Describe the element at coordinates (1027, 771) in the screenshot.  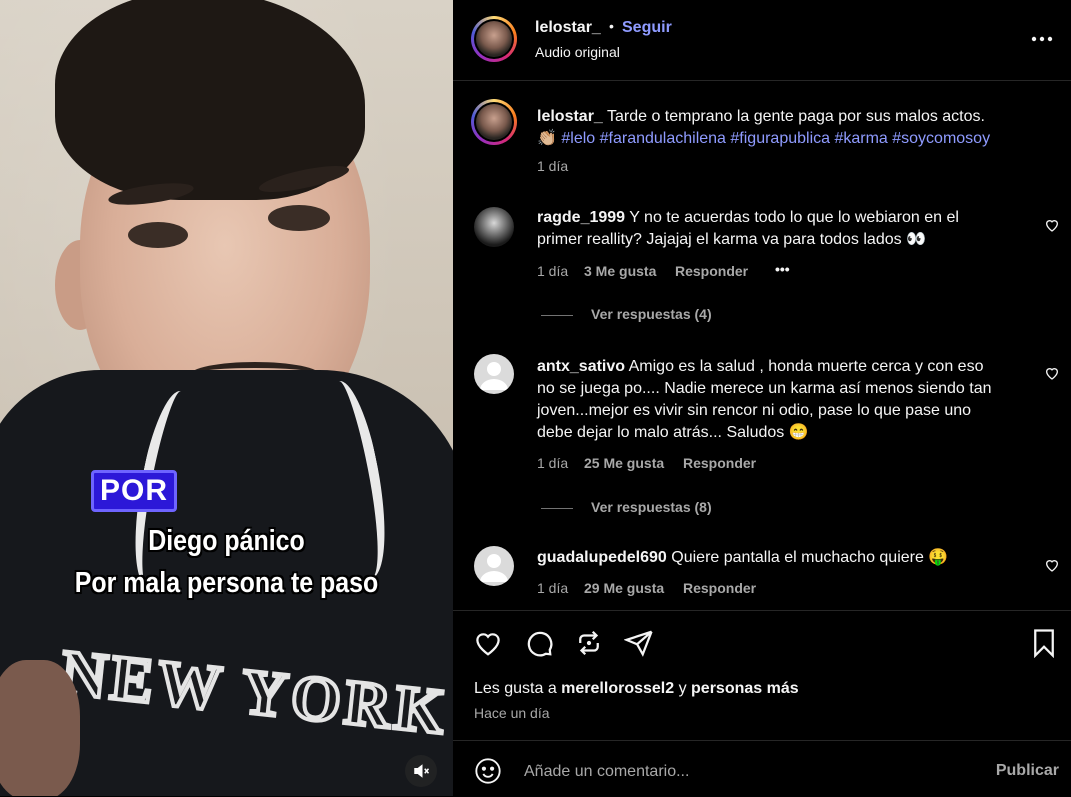
I see `publish-button: Publicar` at that location.